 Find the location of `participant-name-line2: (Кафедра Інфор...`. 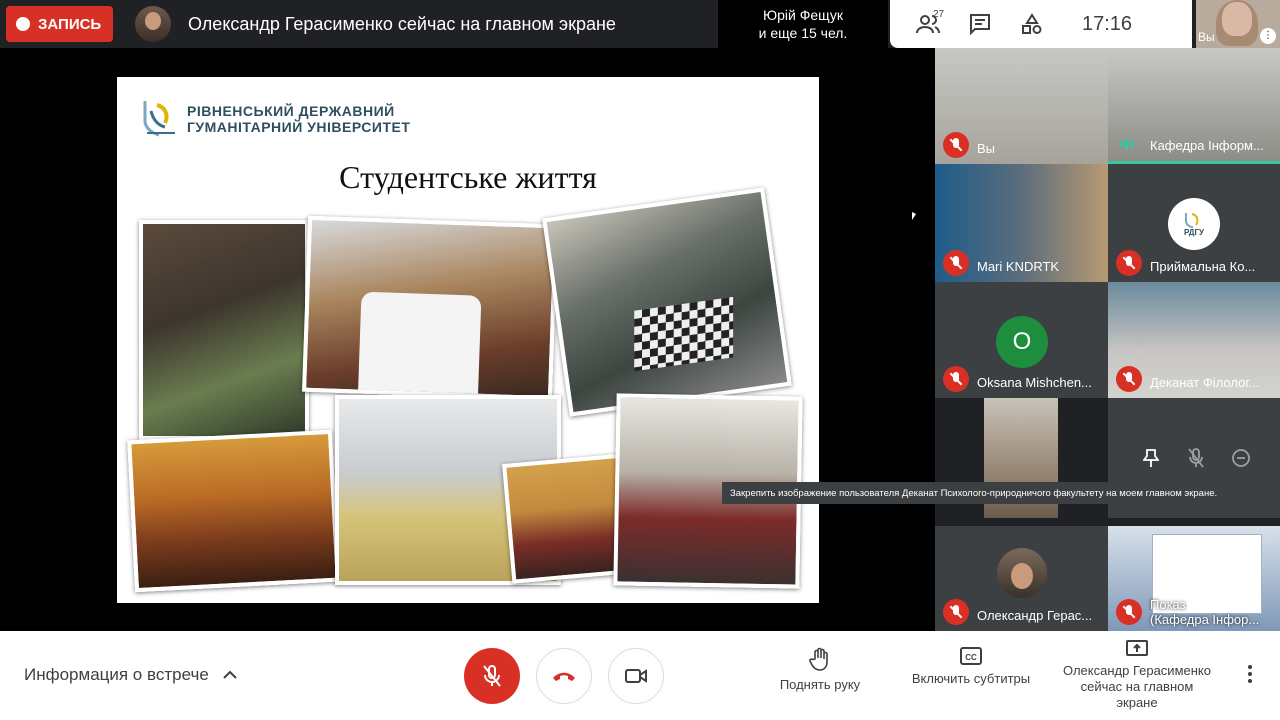

participant-name-line2: (Кафедра Інфор... is located at coordinates (1205, 619).